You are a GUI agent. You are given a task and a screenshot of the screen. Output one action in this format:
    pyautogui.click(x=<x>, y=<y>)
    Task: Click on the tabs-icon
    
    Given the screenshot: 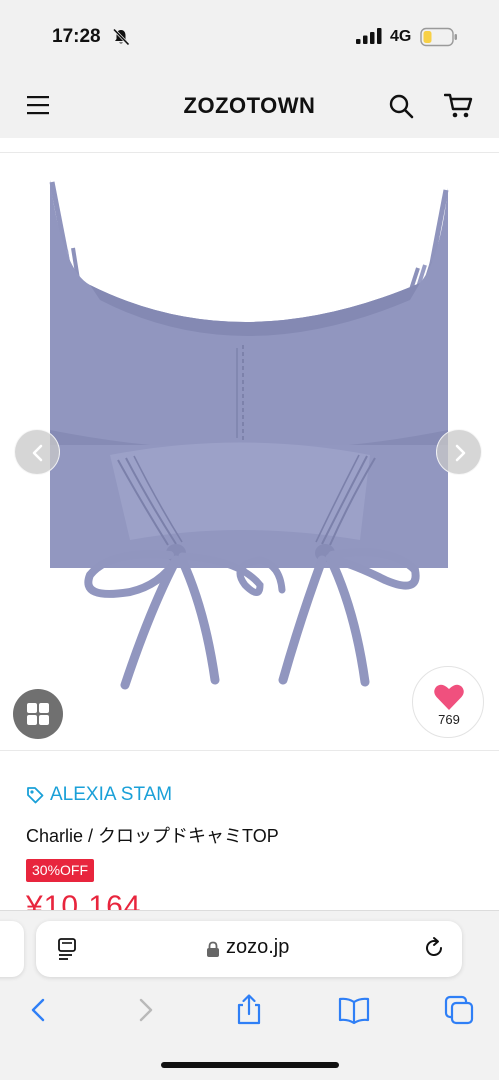 What is the action you would take?
    pyautogui.click(x=459, y=1010)
    